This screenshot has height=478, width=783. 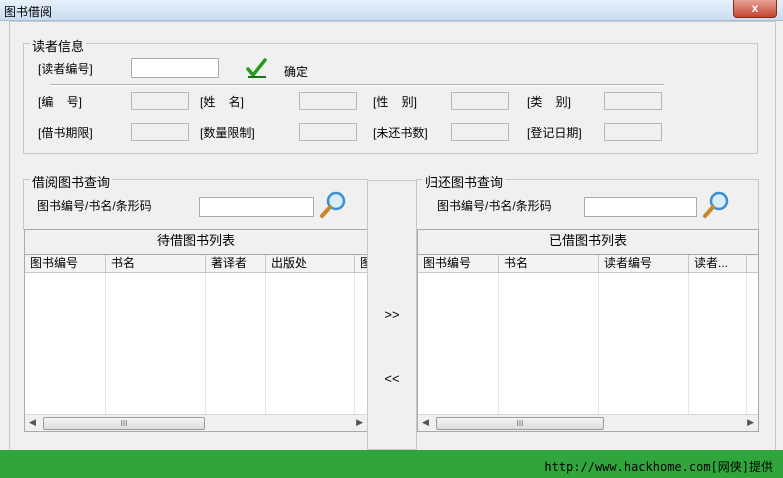 What do you see at coordinates (392, 378) in the screenshot?
I see `move-left-button: <<` at bounding box center [392, 378].